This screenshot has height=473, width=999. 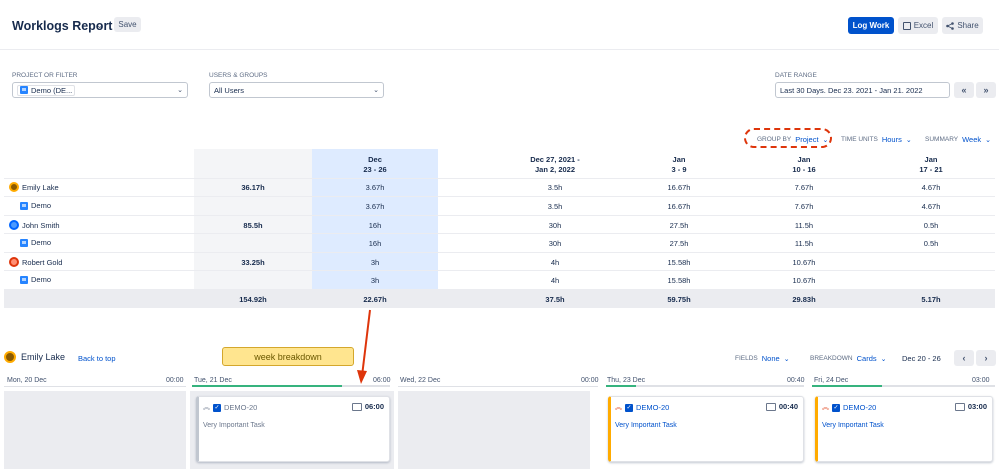 What do you see at coordinates (498, 386) in the screenshot?
I see `day-progress-bar` at bounding box center [498, 386].